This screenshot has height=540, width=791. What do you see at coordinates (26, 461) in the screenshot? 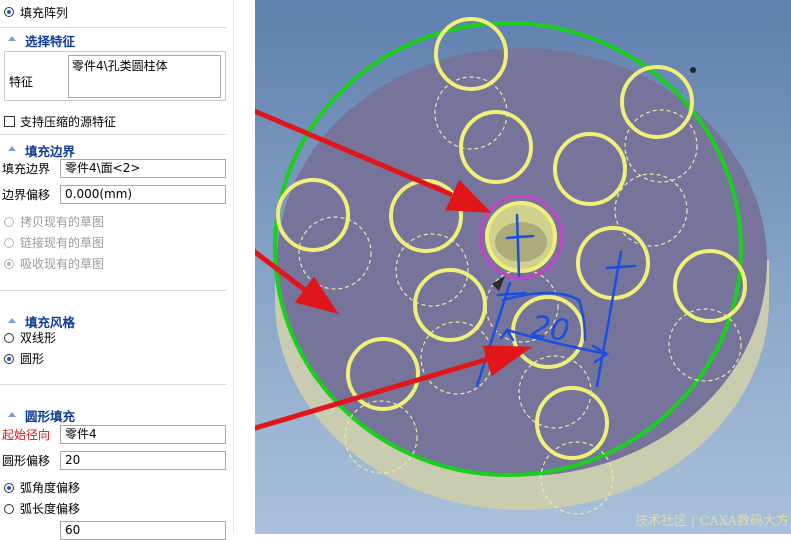
I see `circle-offset-label: 圆形偏移` at bounding box center [26, 461].